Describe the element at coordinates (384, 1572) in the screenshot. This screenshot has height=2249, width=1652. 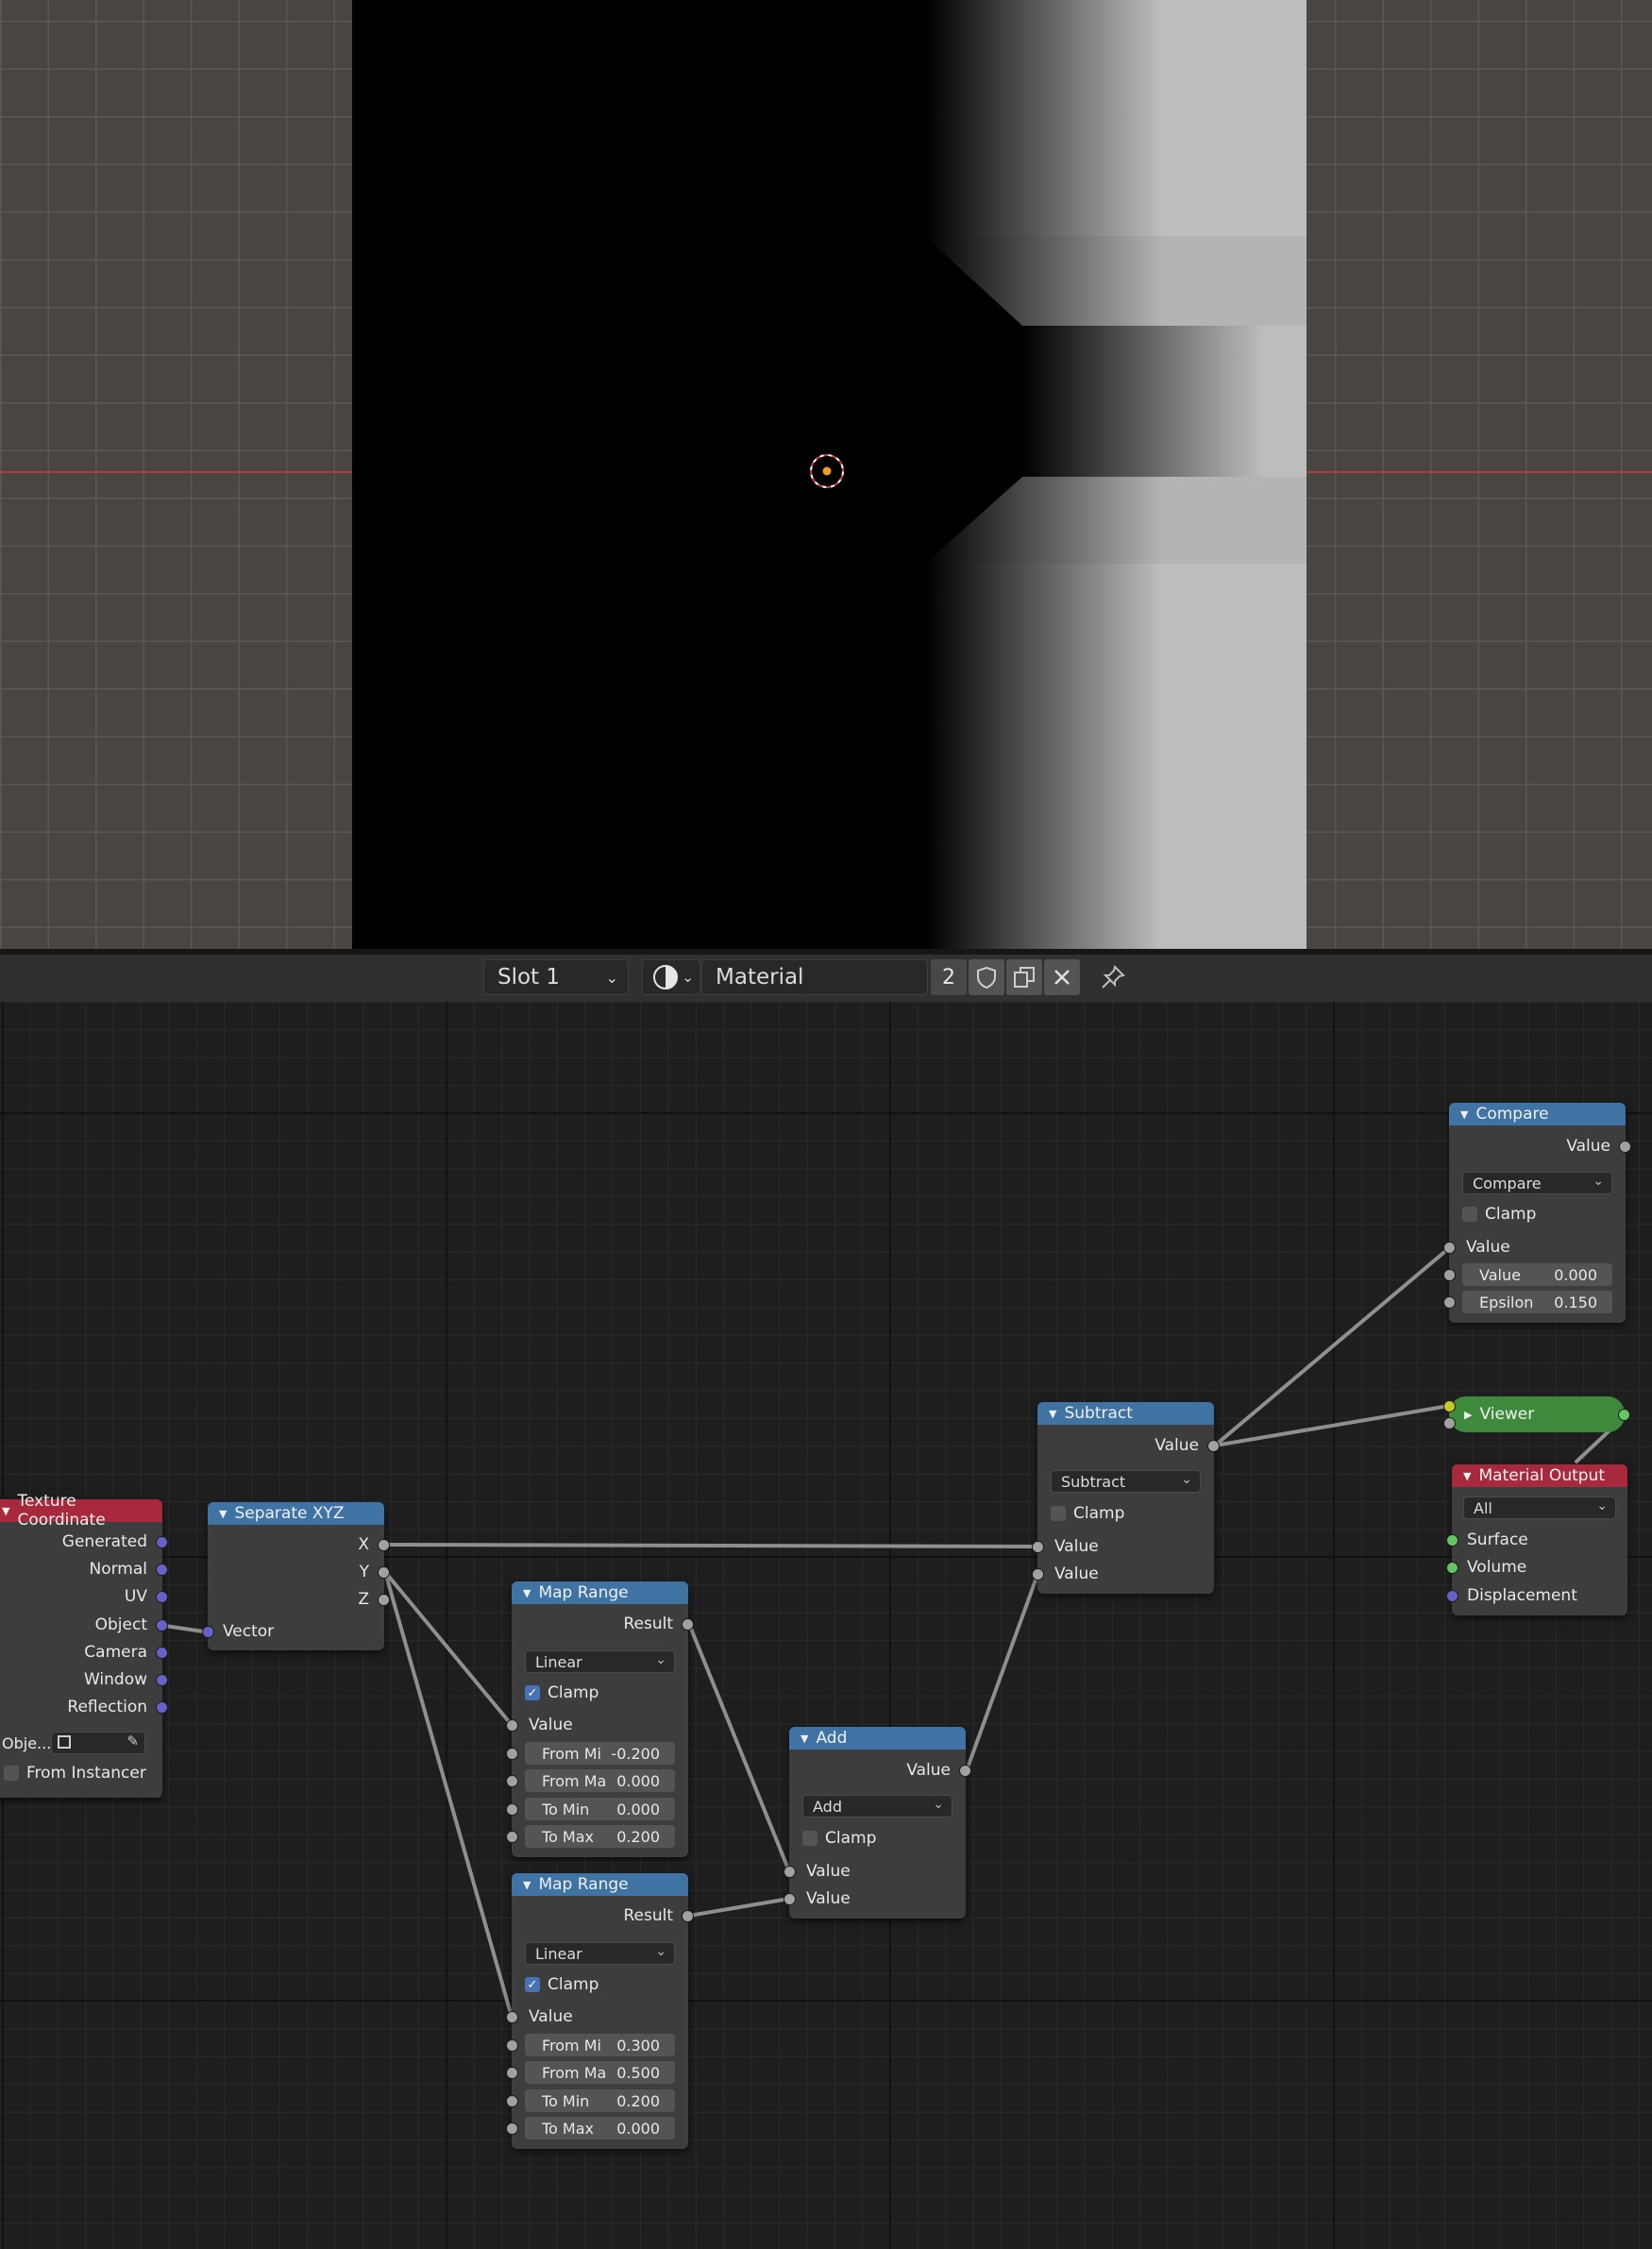
I see `socket-y` at that location.